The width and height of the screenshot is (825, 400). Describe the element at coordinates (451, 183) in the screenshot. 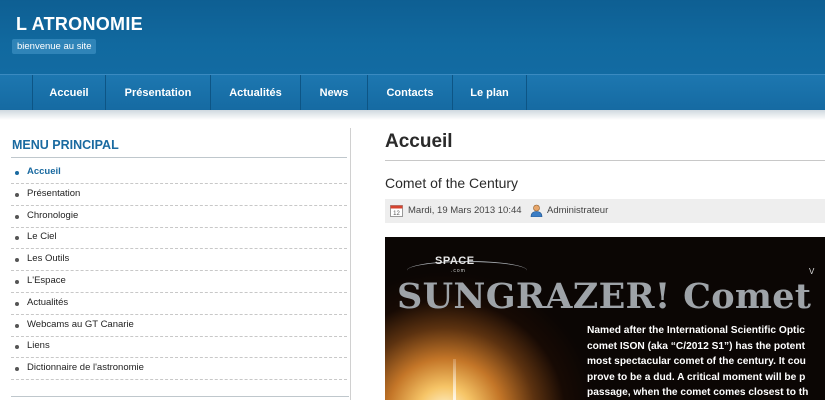

I see `article-title: Comet of the Century` at that location.